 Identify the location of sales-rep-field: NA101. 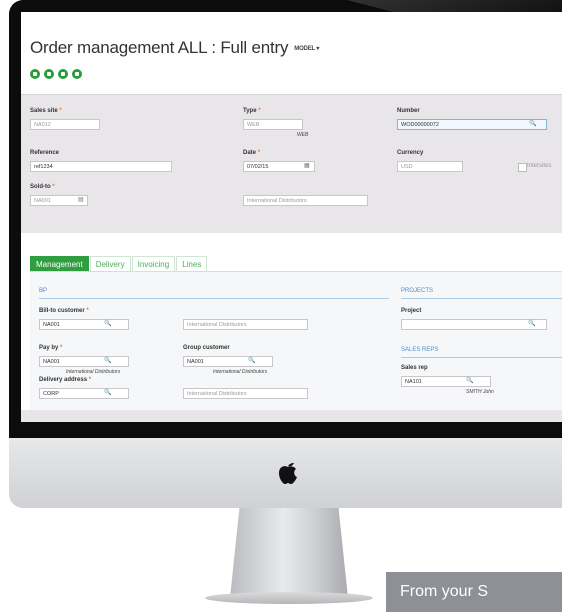
(446, 381).